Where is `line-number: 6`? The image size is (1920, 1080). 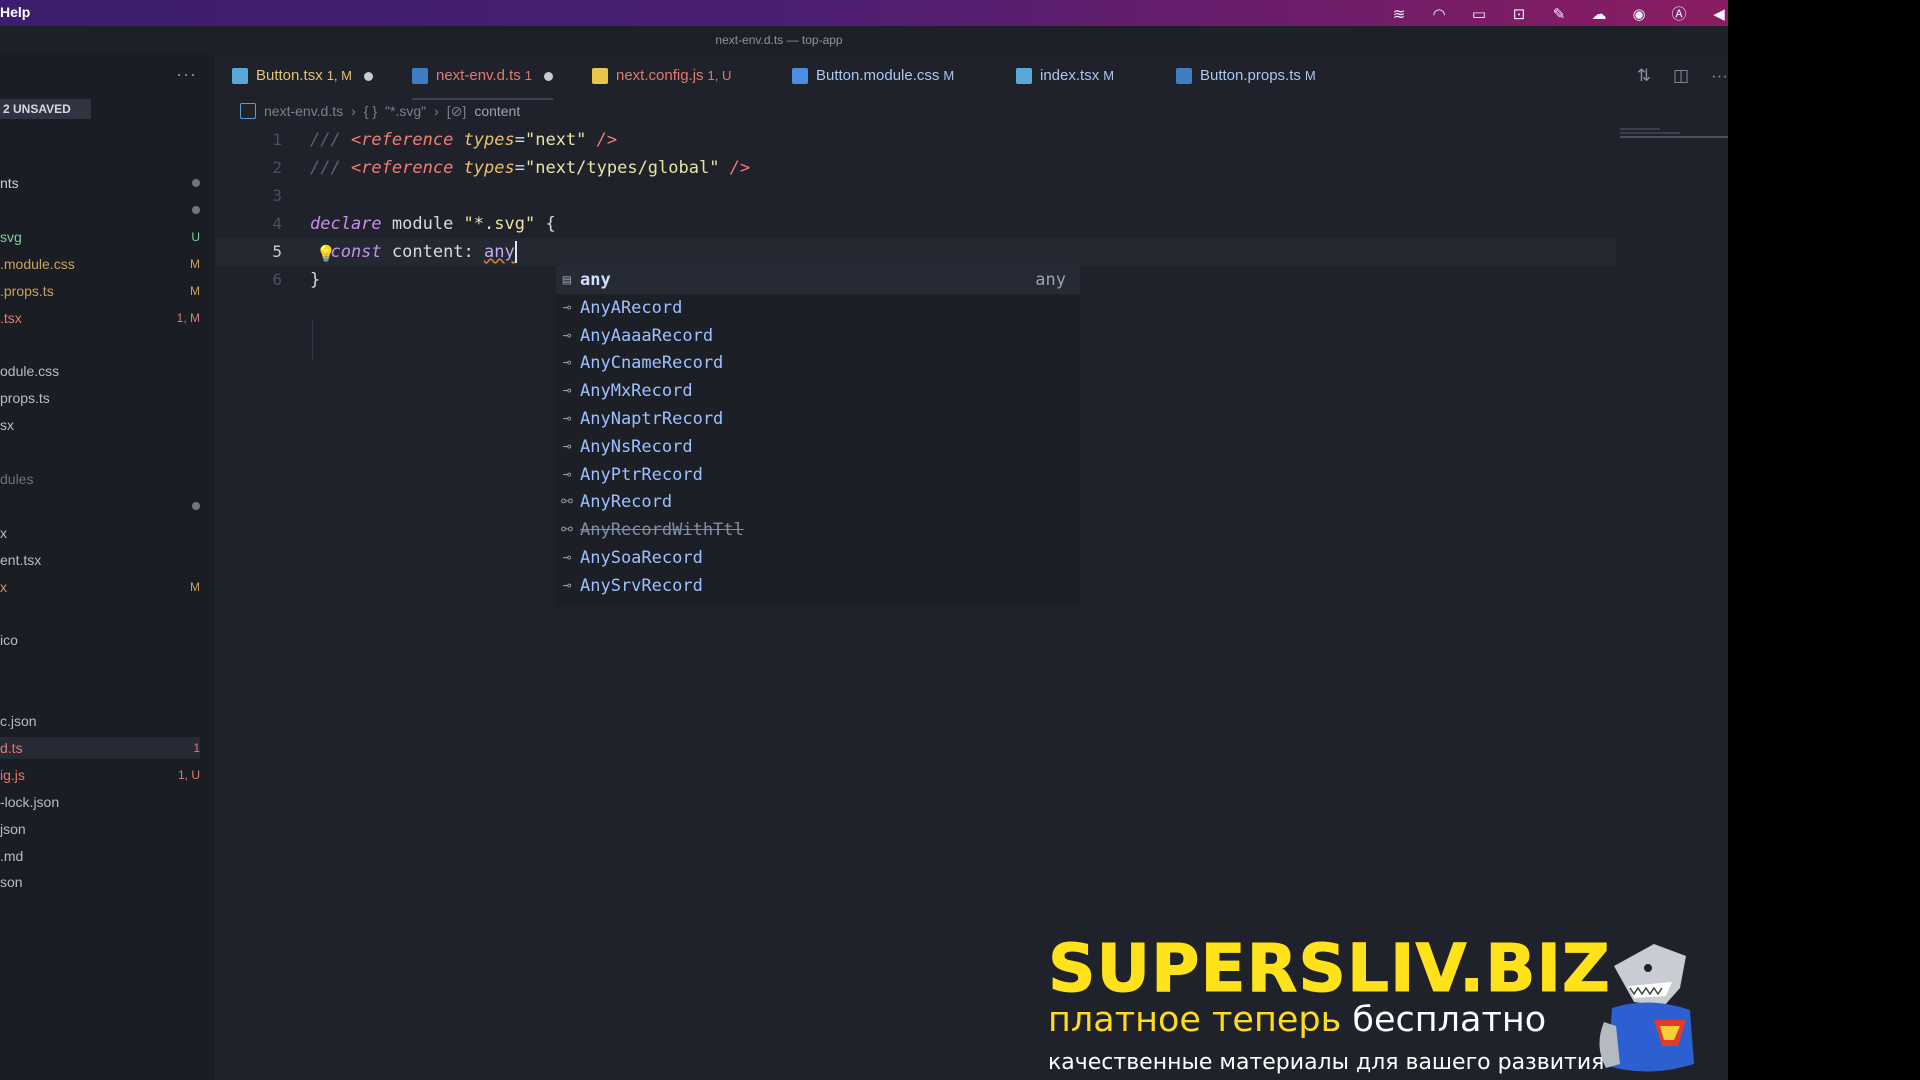
line-number: 6 is located at coordinates (277, 279).